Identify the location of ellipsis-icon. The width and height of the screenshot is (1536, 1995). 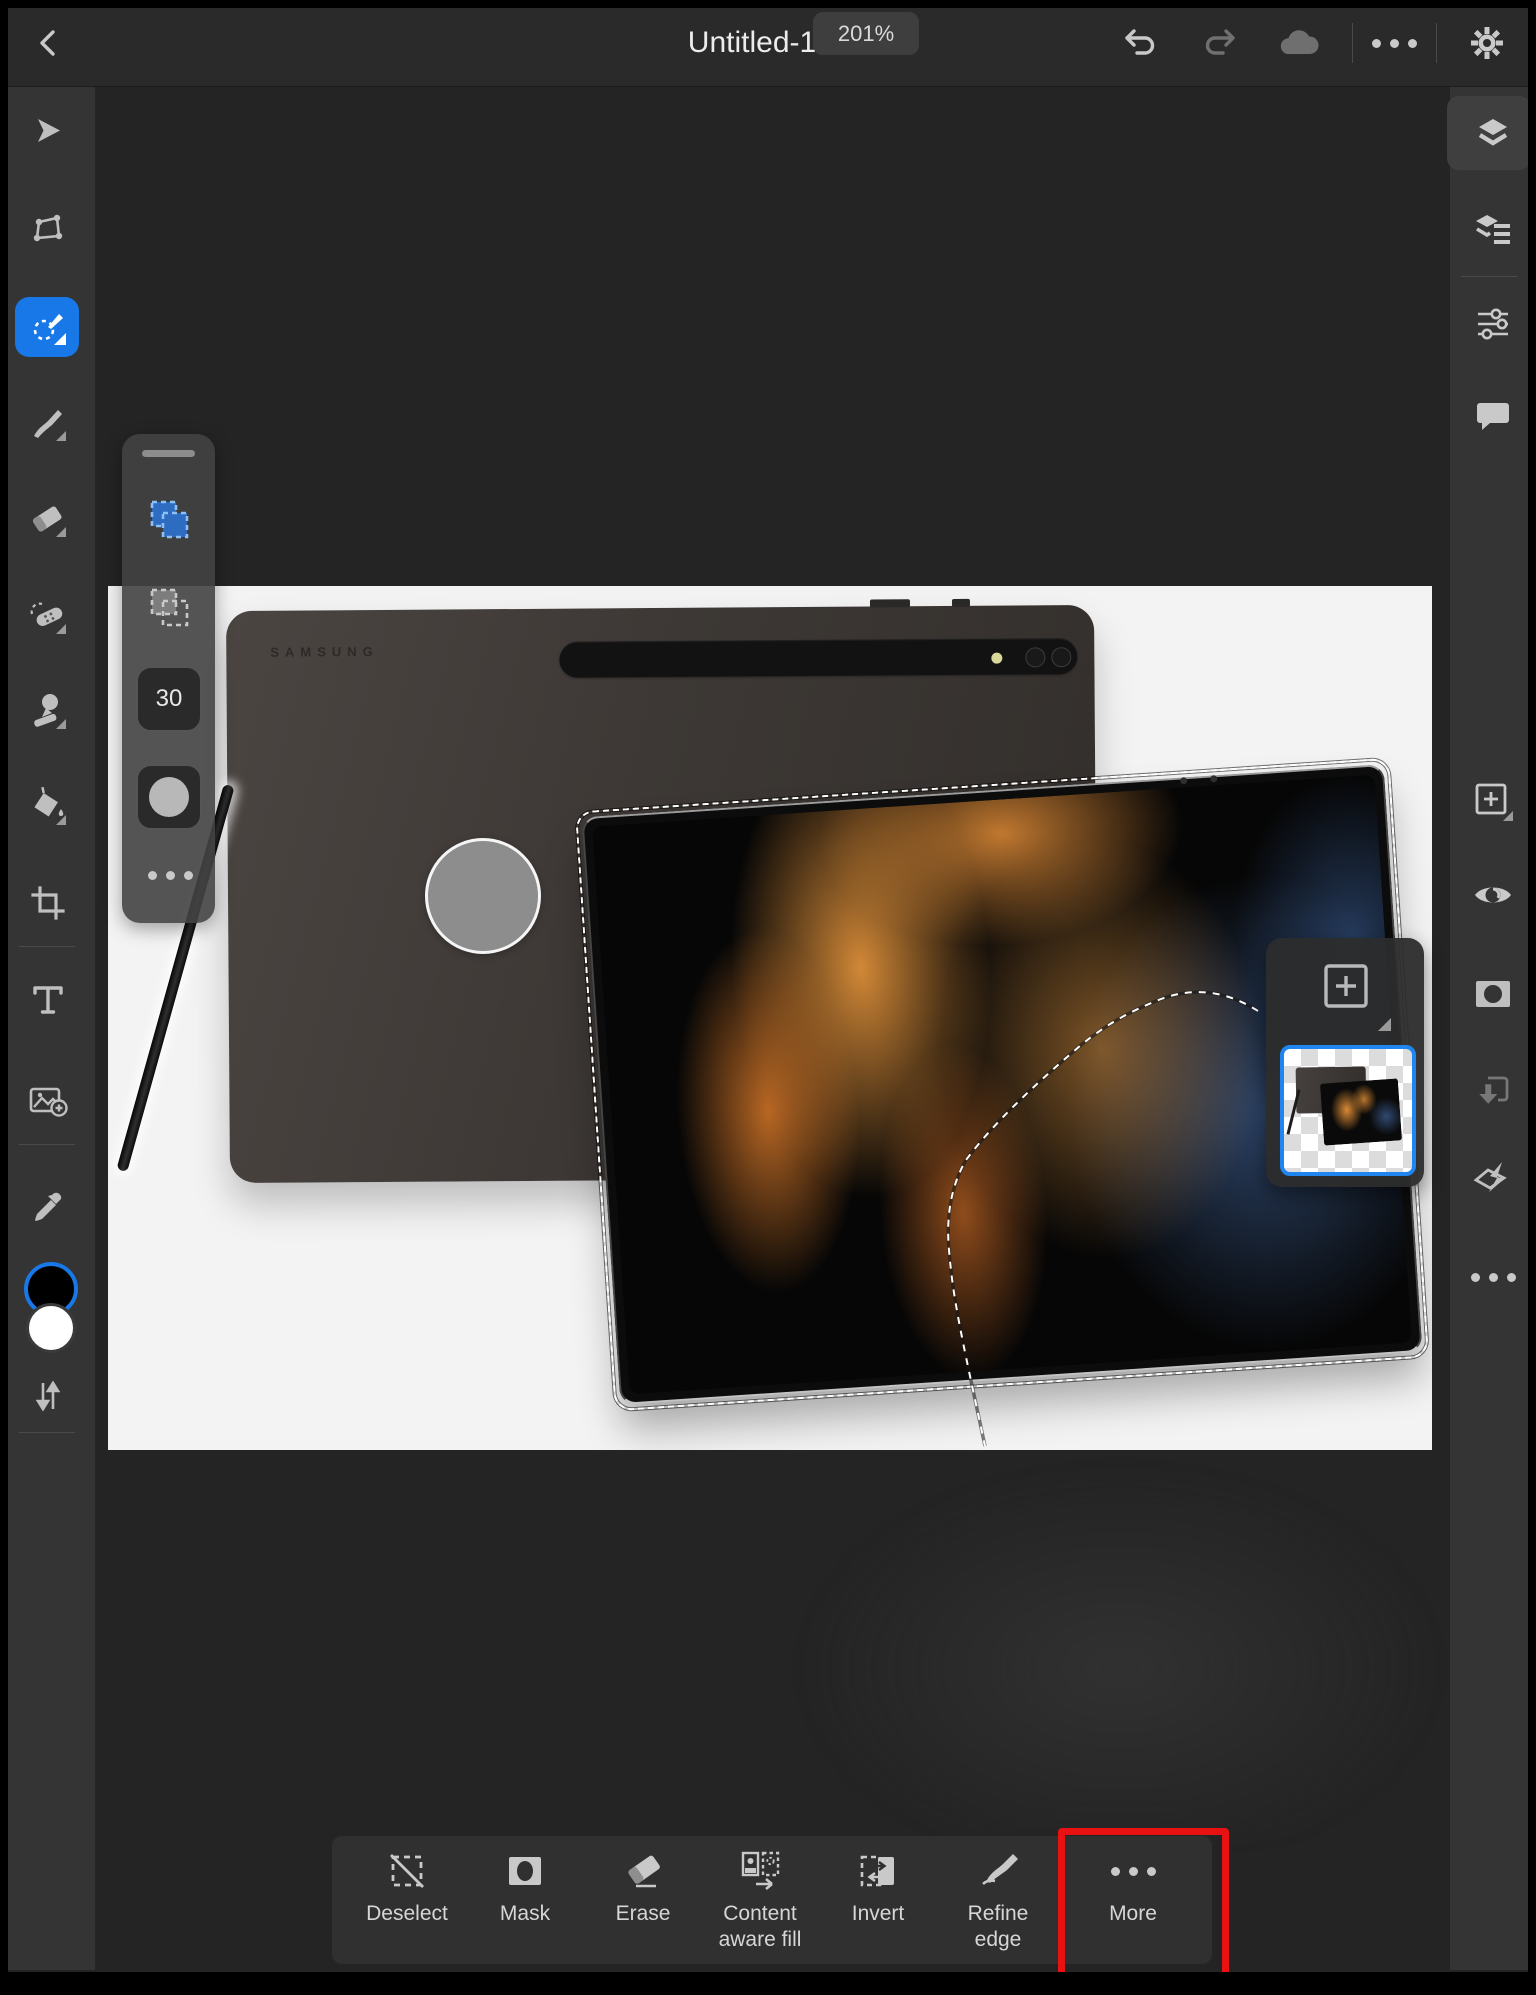
(170, 875).